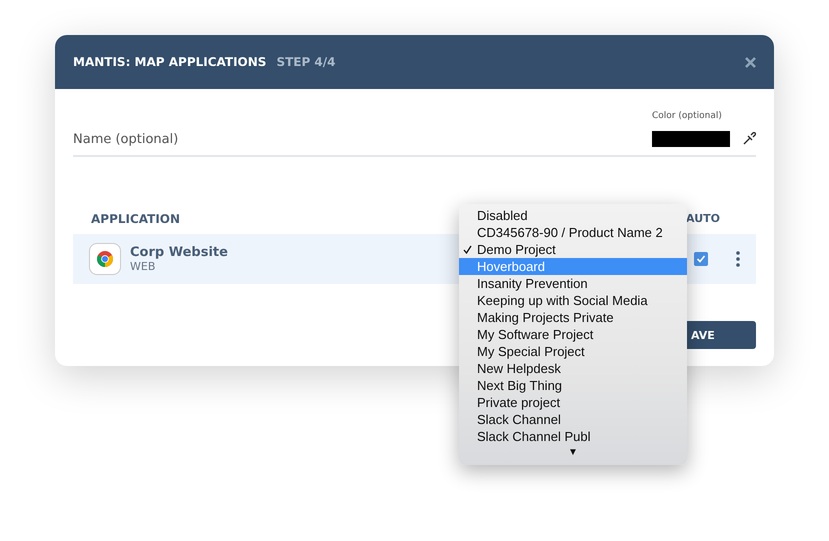  I want to click on menu-item-label: My Special Project, so click(531, 351).